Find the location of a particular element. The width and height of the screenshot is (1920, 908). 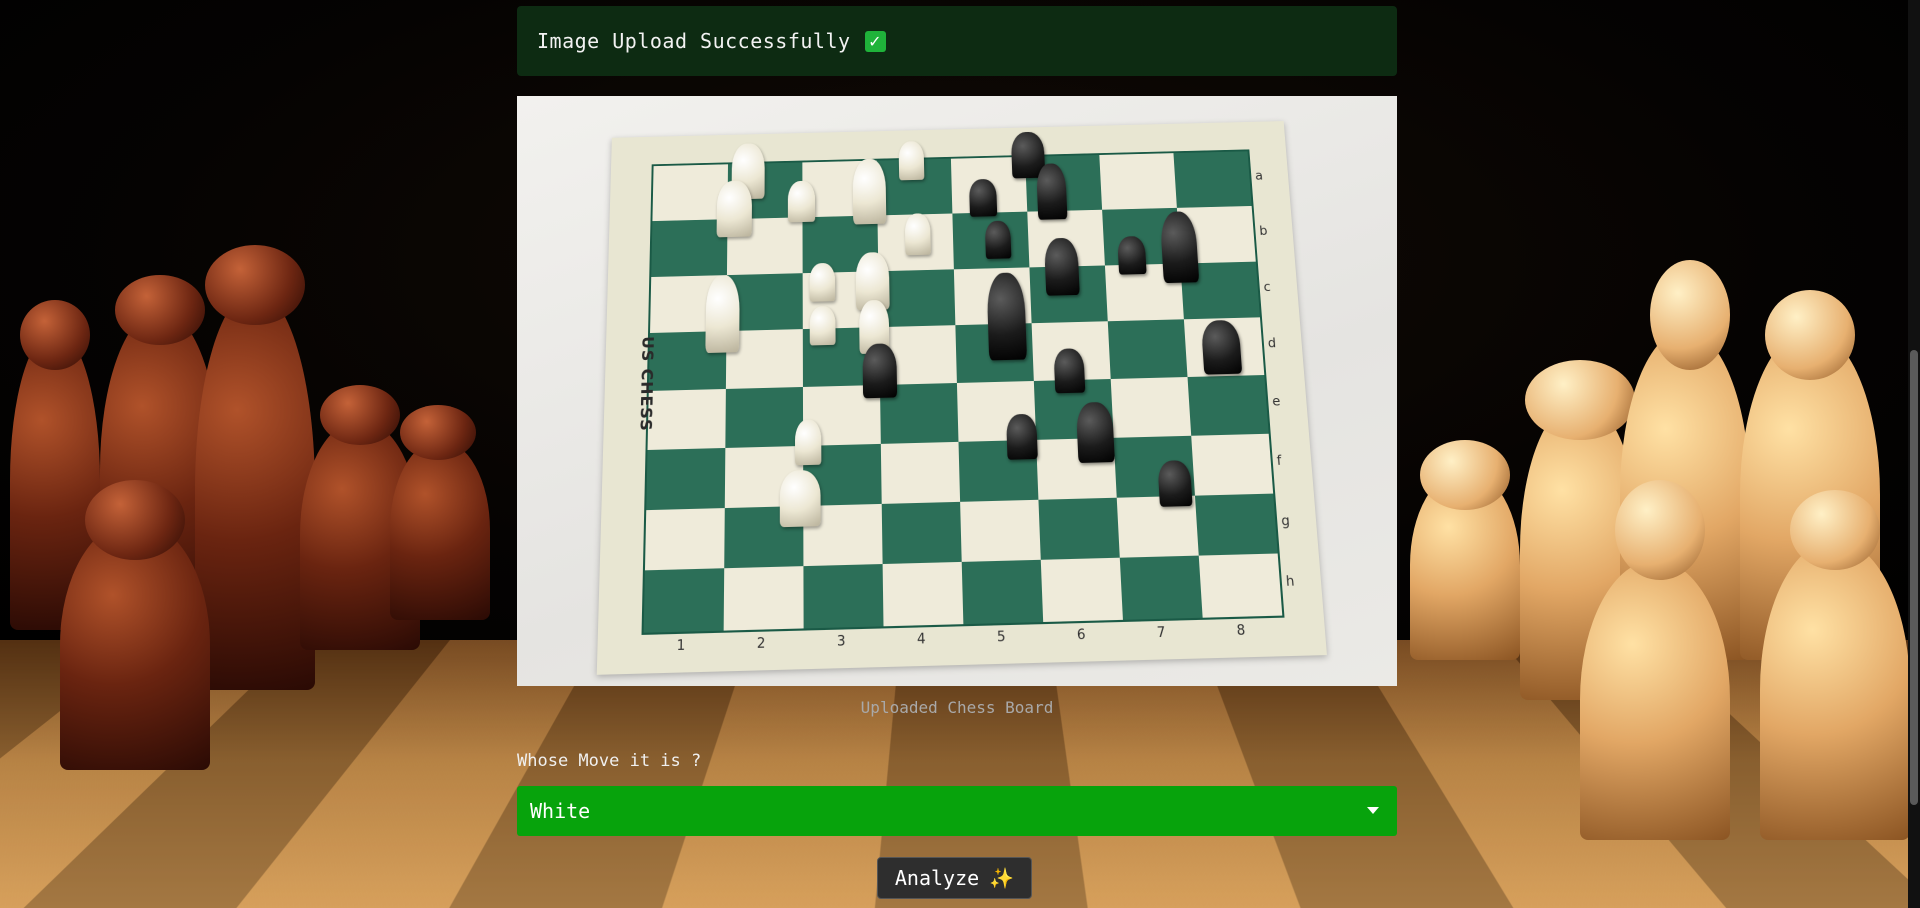

sparkles-icon: ✨ is located at coordinates (1002, 878).